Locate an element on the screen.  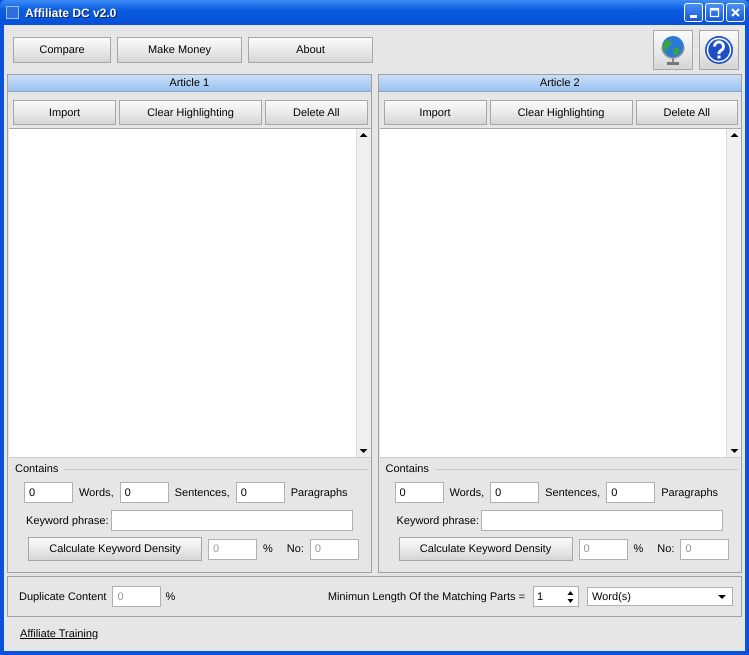
help-icon is located at coordinates (719, 50).